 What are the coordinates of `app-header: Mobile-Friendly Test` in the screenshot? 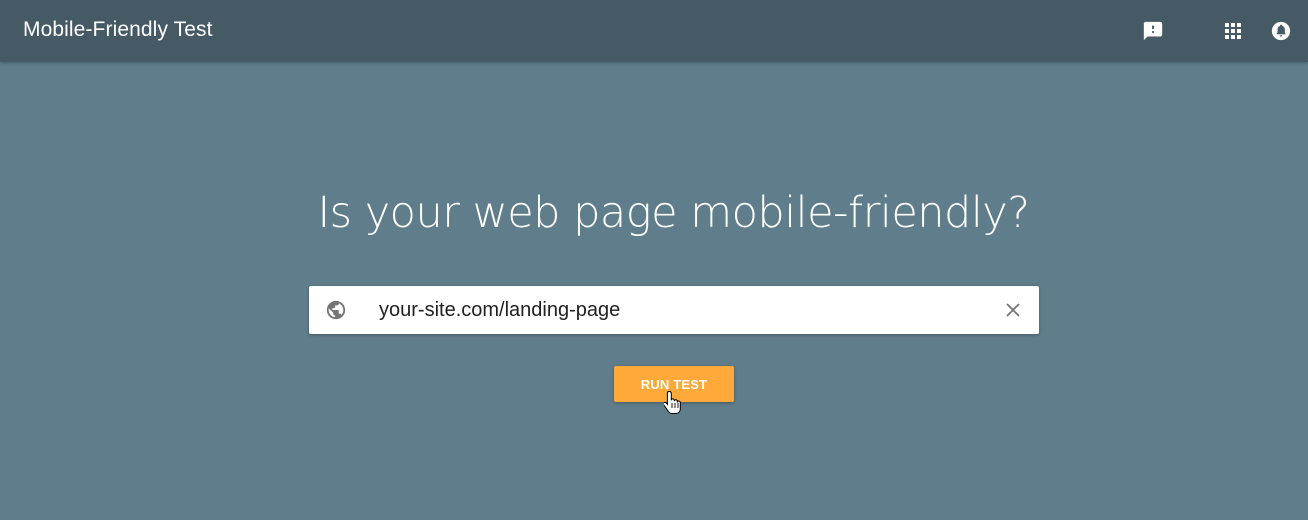 It's located at (654, 31).